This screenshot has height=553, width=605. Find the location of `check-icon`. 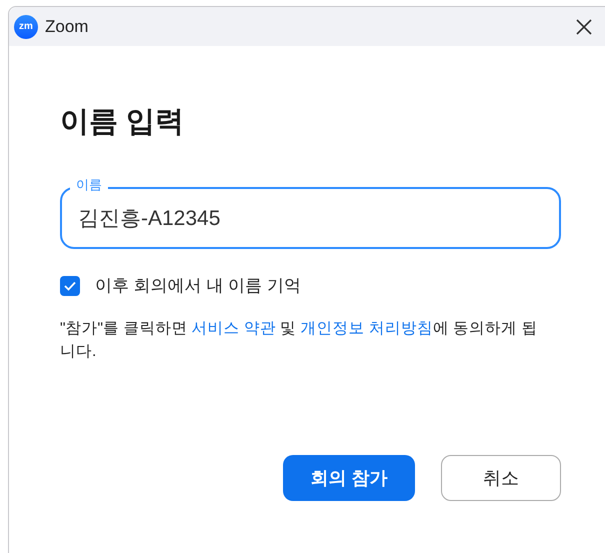

check-icon is located at coordinates (70, 285).